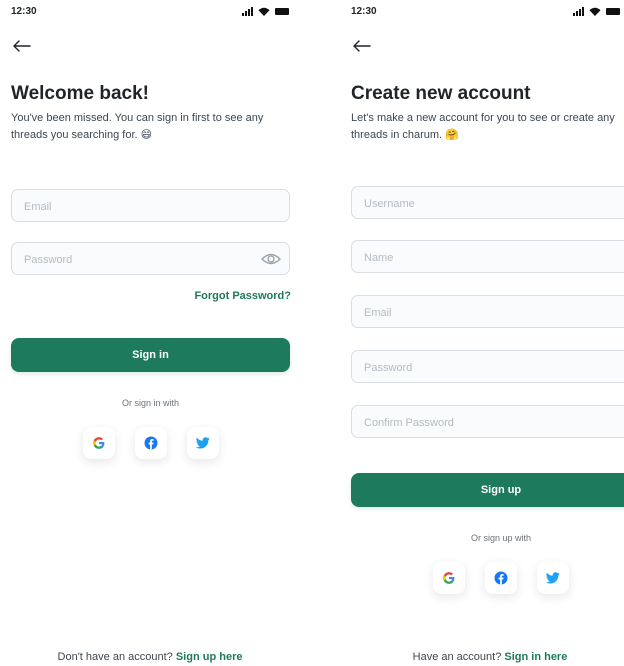  I want to click on page-title: Create new account, so click(441, 93).